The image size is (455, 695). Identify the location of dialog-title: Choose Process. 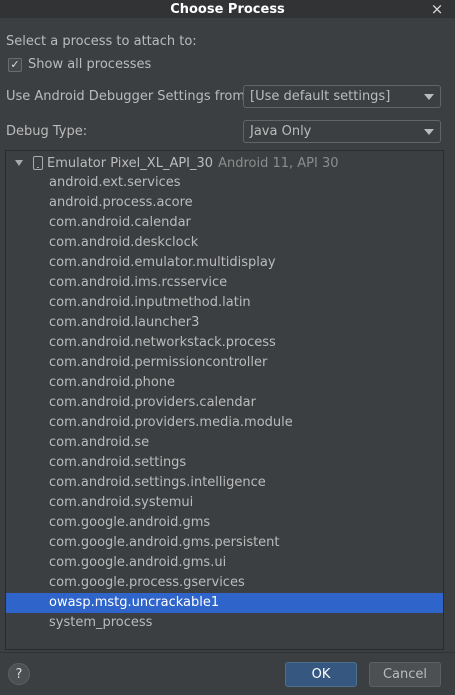
(227, 9).